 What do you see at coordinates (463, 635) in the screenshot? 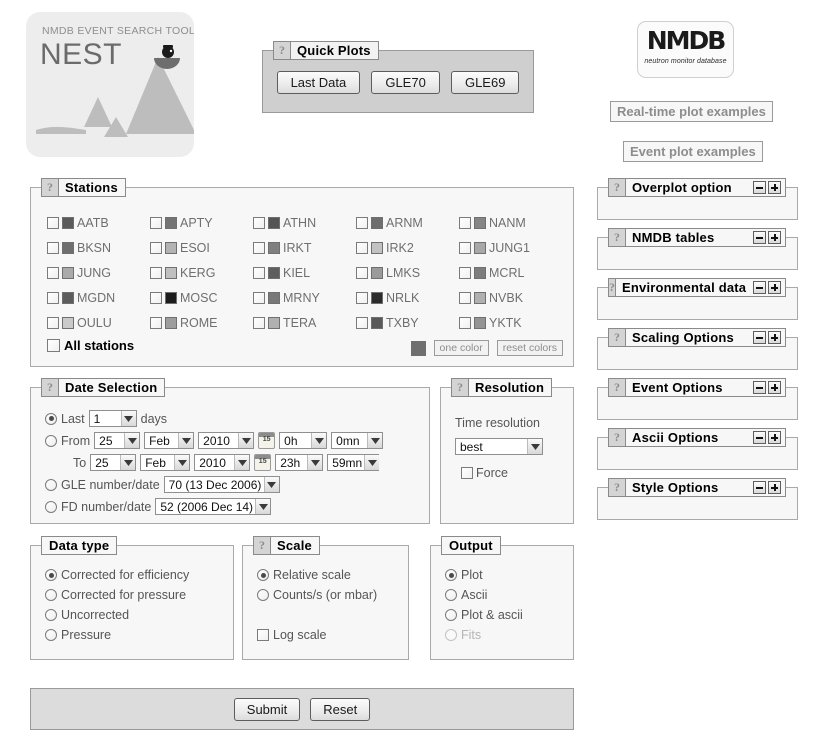
I see `output-option-row: Fits` at bounding box center [463, 635].